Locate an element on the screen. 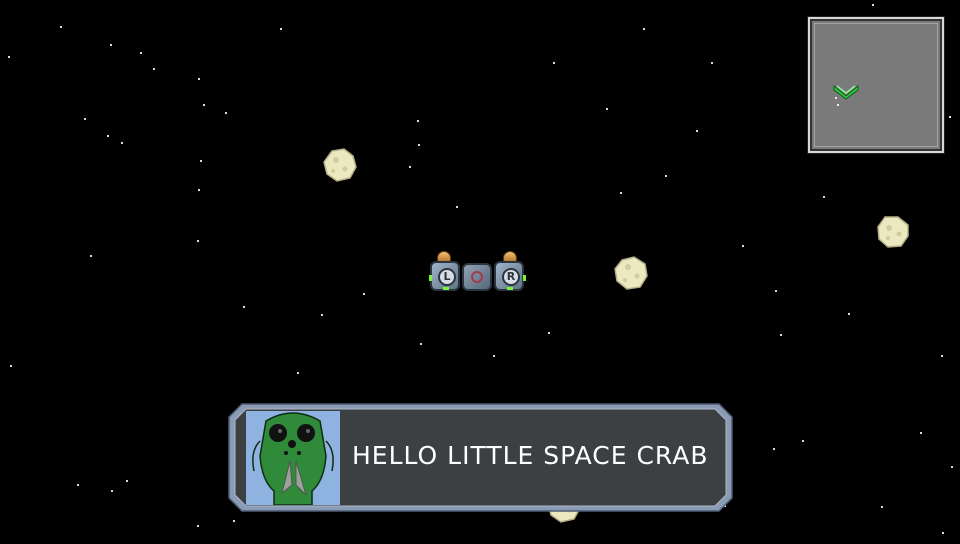  minimap-area is located at coordinates (882, 85).